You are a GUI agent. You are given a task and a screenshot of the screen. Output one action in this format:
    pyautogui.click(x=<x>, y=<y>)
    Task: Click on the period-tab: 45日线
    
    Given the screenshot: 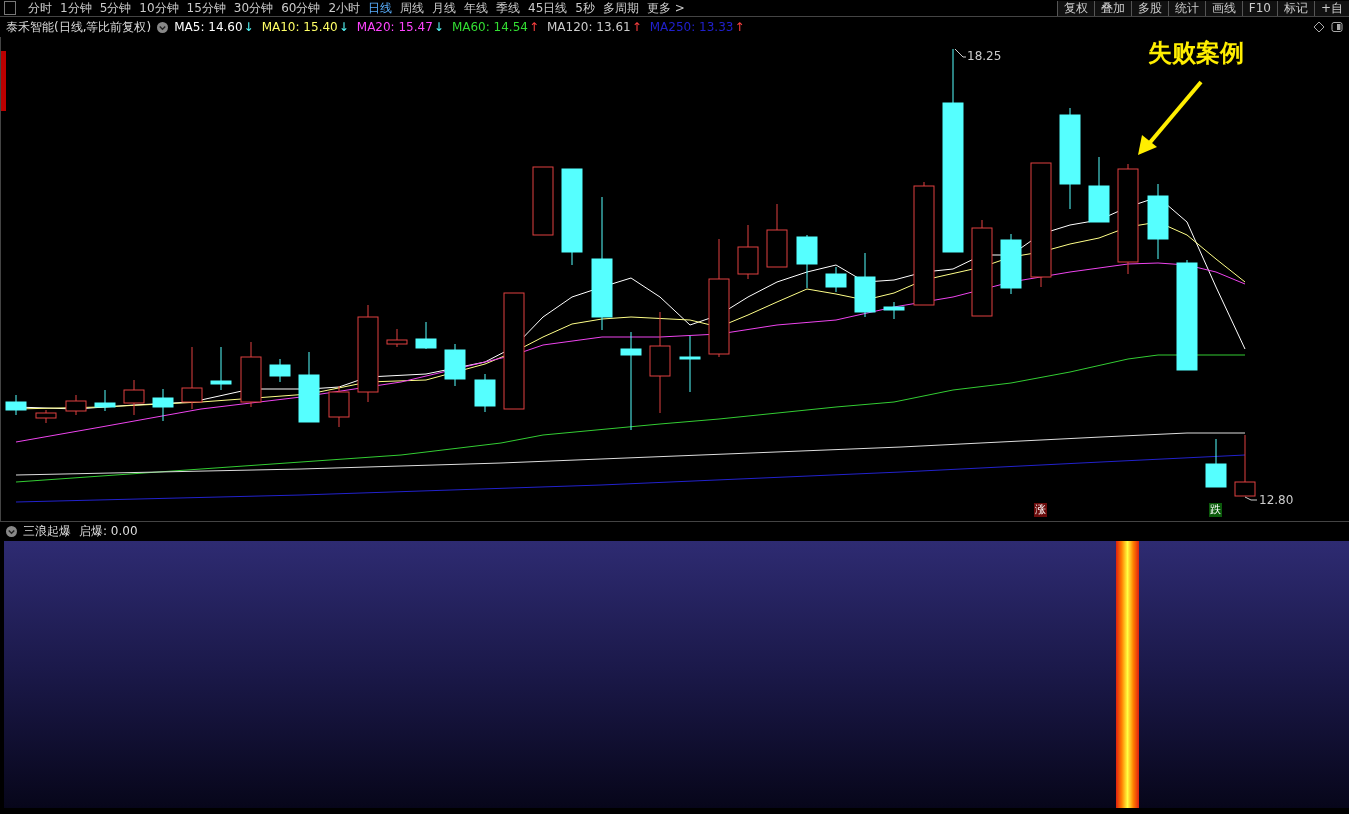 What is the action you would take?
    pyautogui.click(x=548, y=8)
    